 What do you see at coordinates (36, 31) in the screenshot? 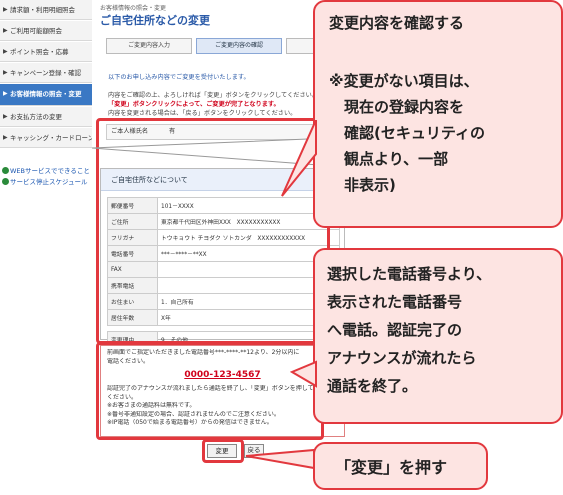
I see `sidebar-item-label: ご利用可能額照会` at bounding box center [36, 31].